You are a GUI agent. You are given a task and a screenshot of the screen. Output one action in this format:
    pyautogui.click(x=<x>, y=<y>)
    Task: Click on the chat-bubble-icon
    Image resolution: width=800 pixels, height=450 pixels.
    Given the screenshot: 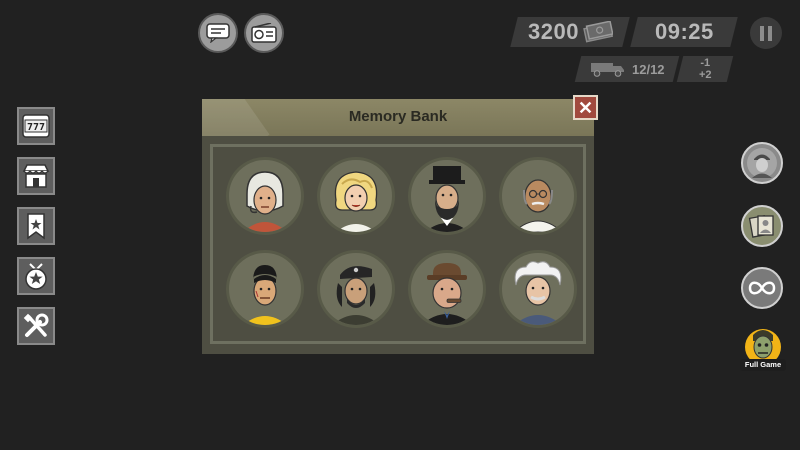 What is the action you would take?
    pyautogui.click(x=218, y=33)
    